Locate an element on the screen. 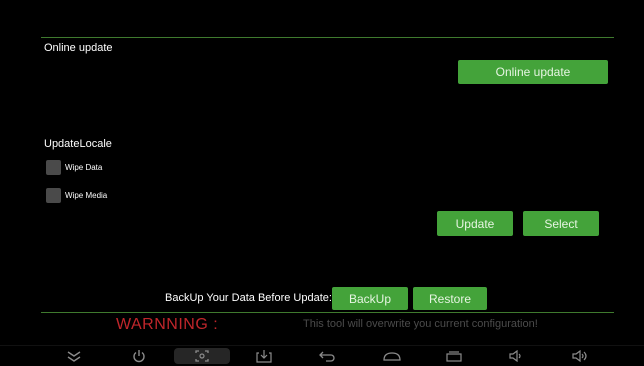 This screenshot has width=644, height=366. wipe-media-label: Wipe Media is located at coordinates (86, 195).